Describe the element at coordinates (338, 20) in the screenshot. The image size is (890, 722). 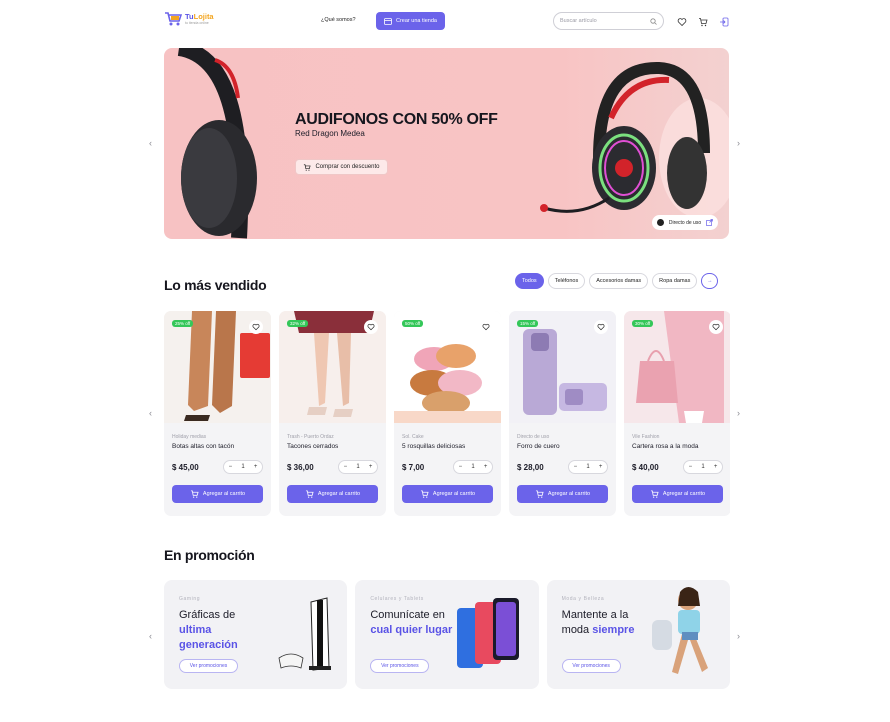
I see `about-link: ¿Qué somos?` at that location.